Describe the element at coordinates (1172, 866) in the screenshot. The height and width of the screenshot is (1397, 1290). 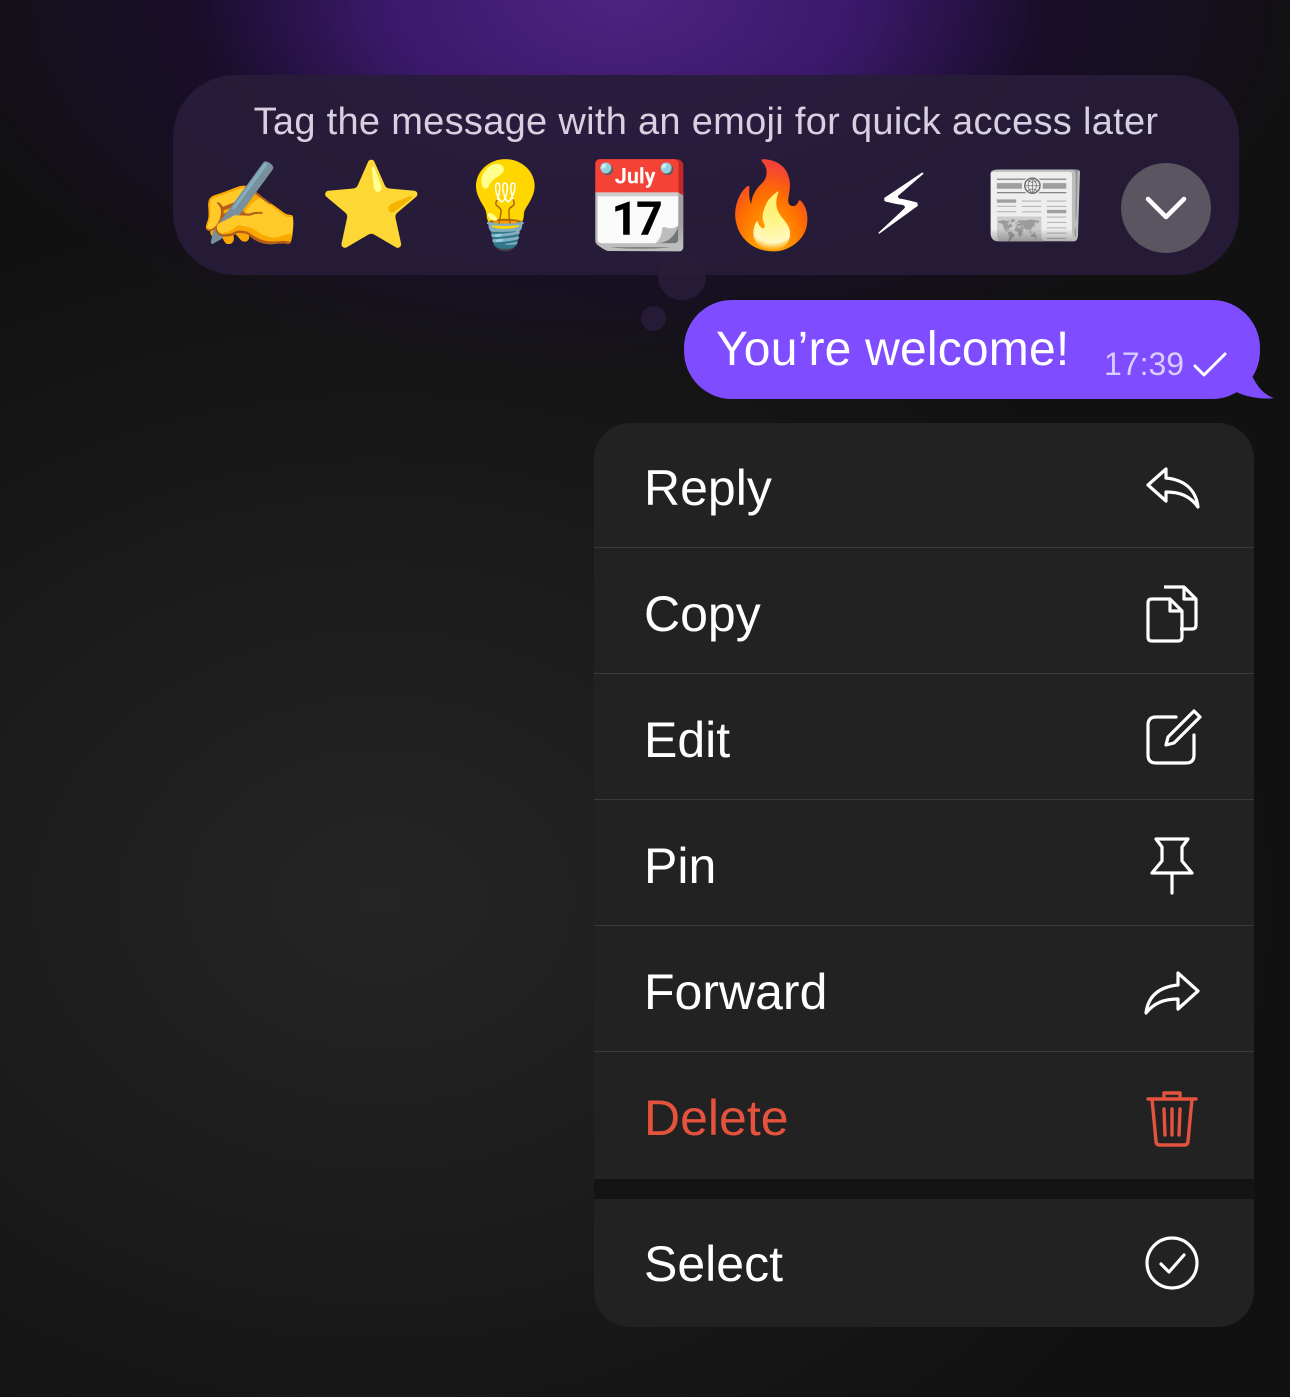
I see `pin-icon` at that location.